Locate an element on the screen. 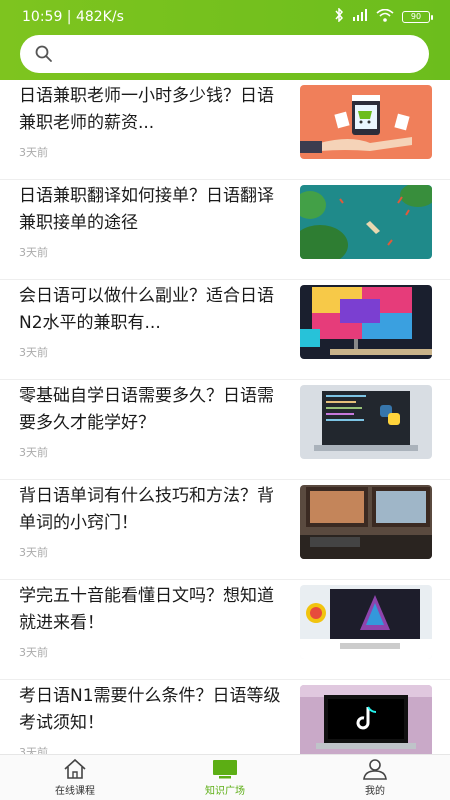 Image resolution: width=450 pixels, height=800 pixels. tab-label: 在线课程 is located at coordinates (75, 791).